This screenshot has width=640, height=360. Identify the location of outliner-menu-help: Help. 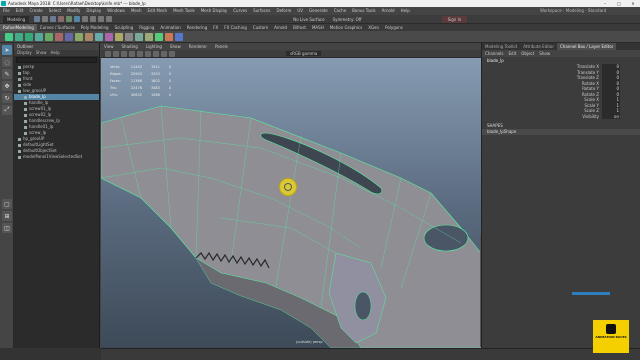
(55, 53).